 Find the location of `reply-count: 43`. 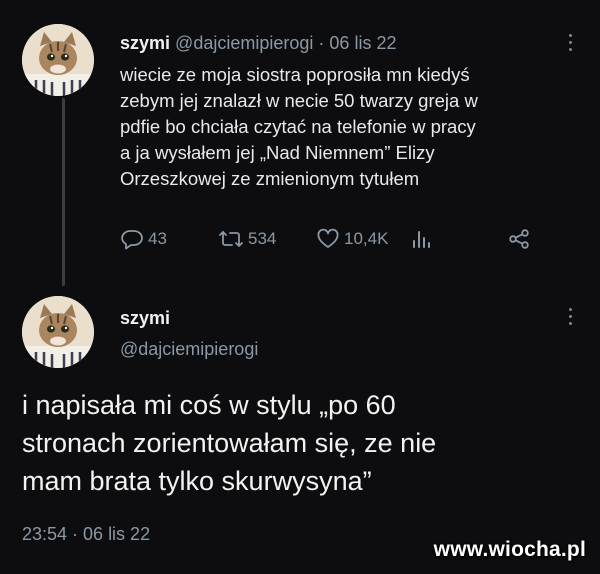

reply-count: 43 is located at coordinates (157, 238).